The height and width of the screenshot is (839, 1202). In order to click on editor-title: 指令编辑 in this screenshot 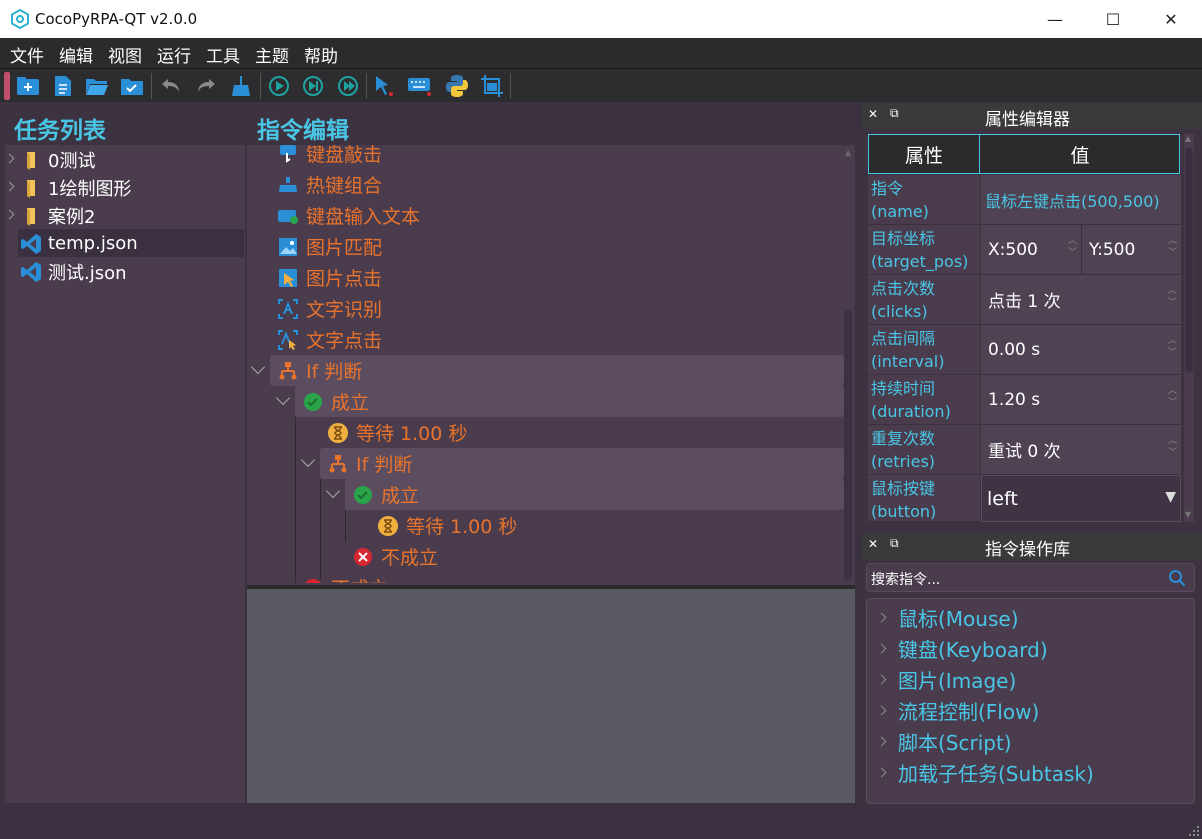, I will do `click(303, 131)`.